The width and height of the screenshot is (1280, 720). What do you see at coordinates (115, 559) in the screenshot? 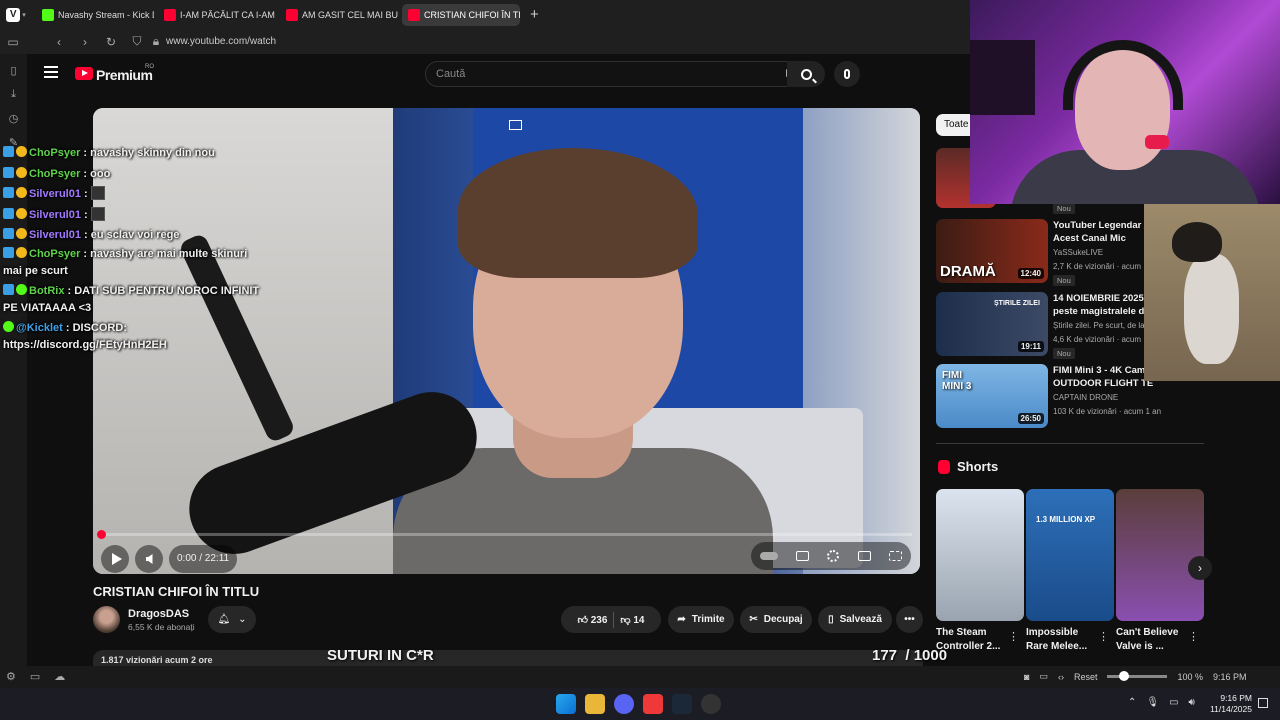
I see `play-button` at bounding box center [115, 559].